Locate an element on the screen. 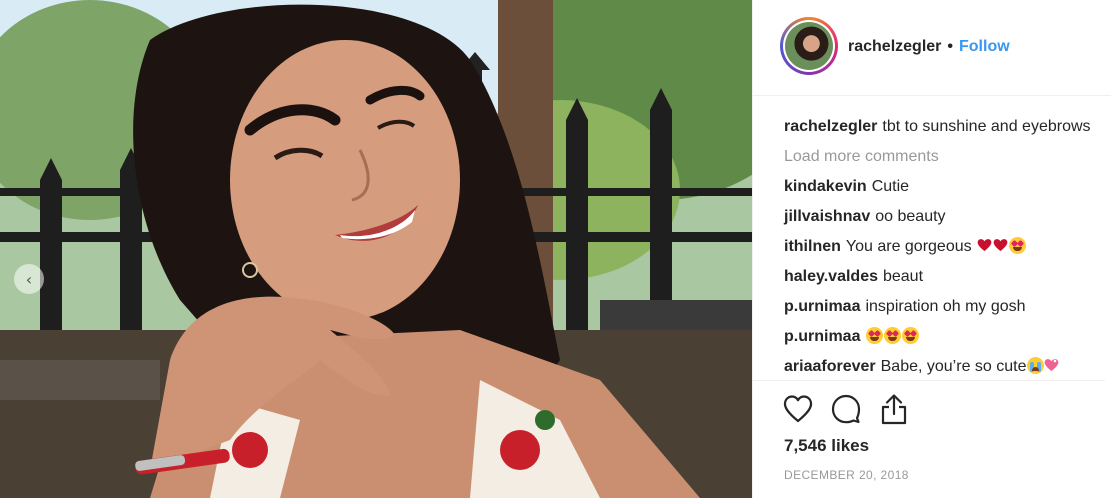  comment-text: oo beauty is located at coordinates (910, 216).